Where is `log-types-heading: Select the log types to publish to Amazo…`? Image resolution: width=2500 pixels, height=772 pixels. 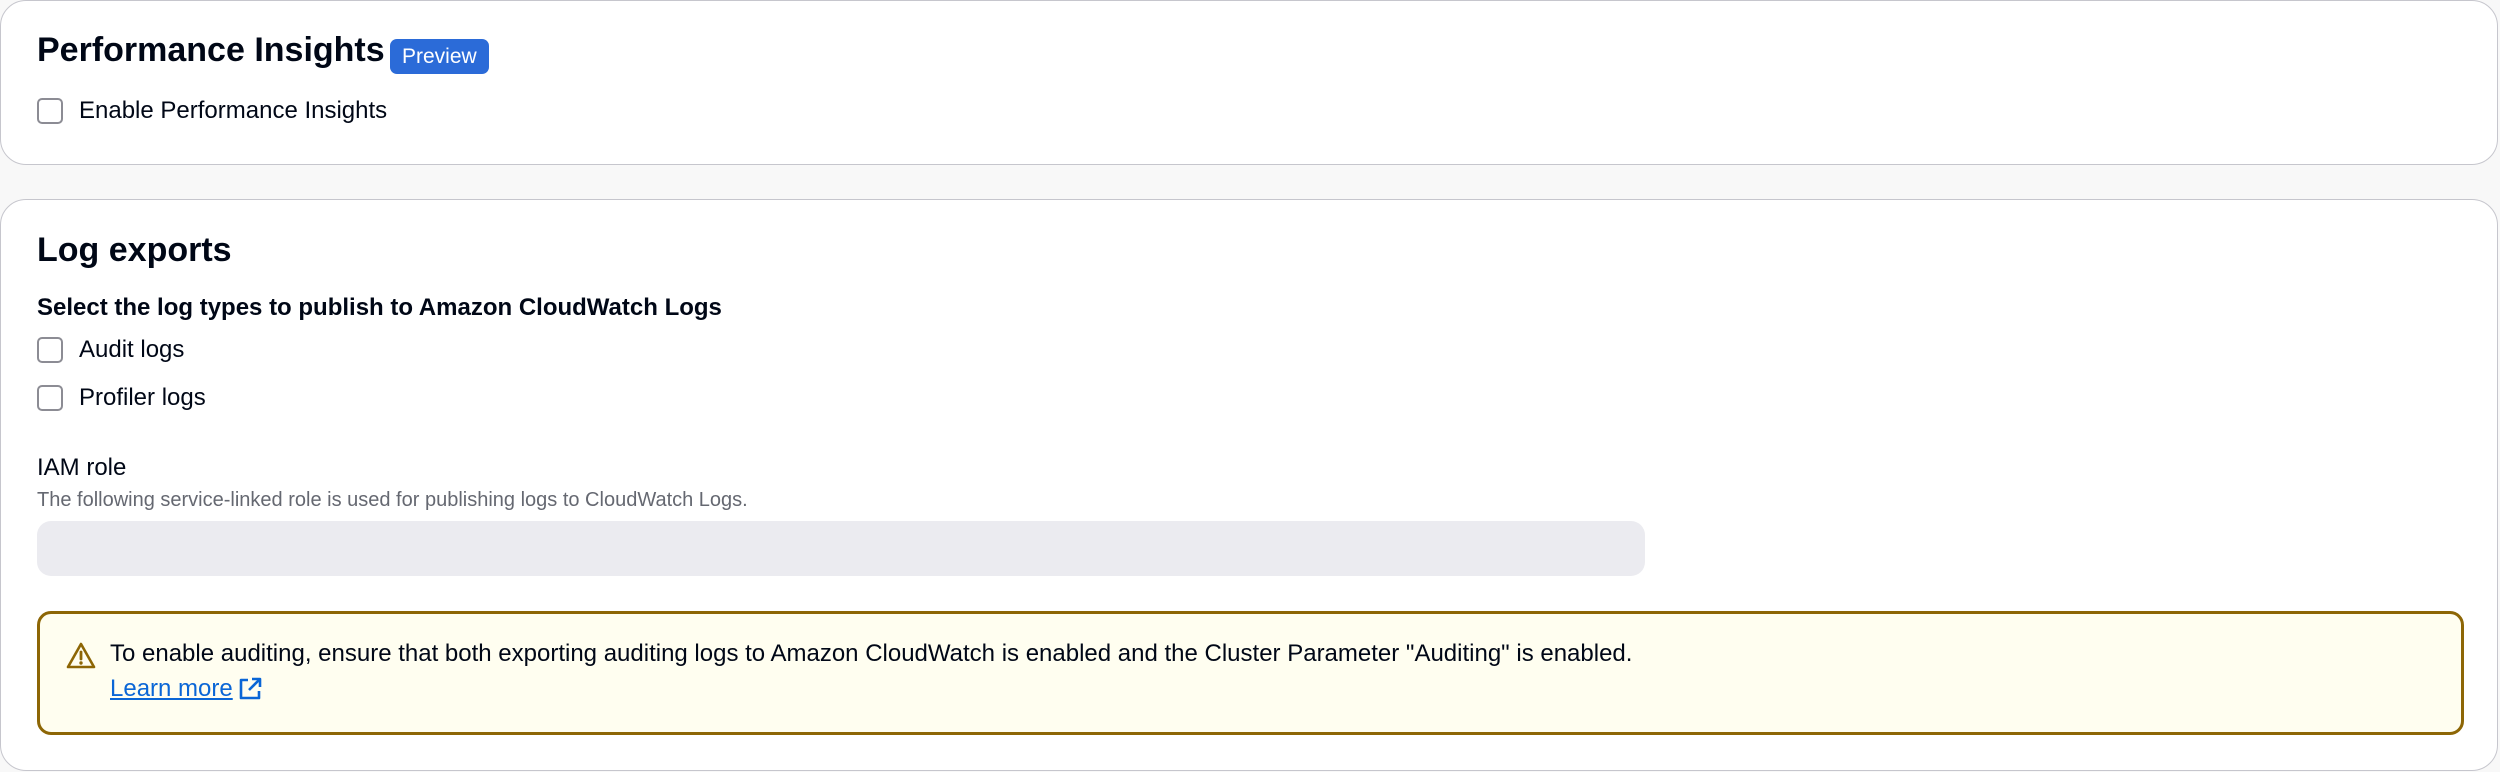 log-types-heading: Select the log types to publish to Amazo… is located at coordinates (379, 307).